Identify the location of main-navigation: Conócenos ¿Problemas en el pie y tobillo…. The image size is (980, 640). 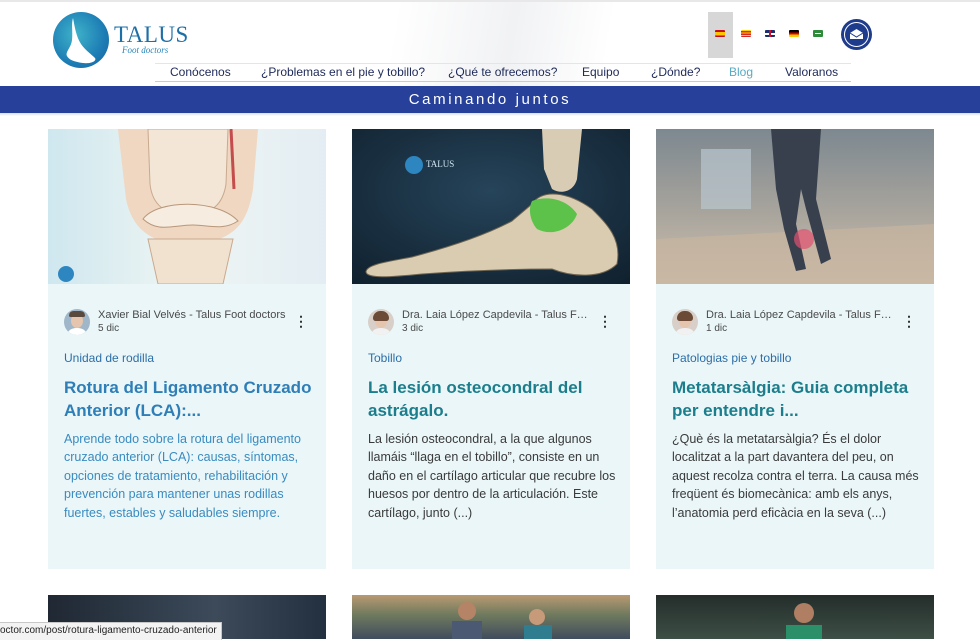
(503, 72).